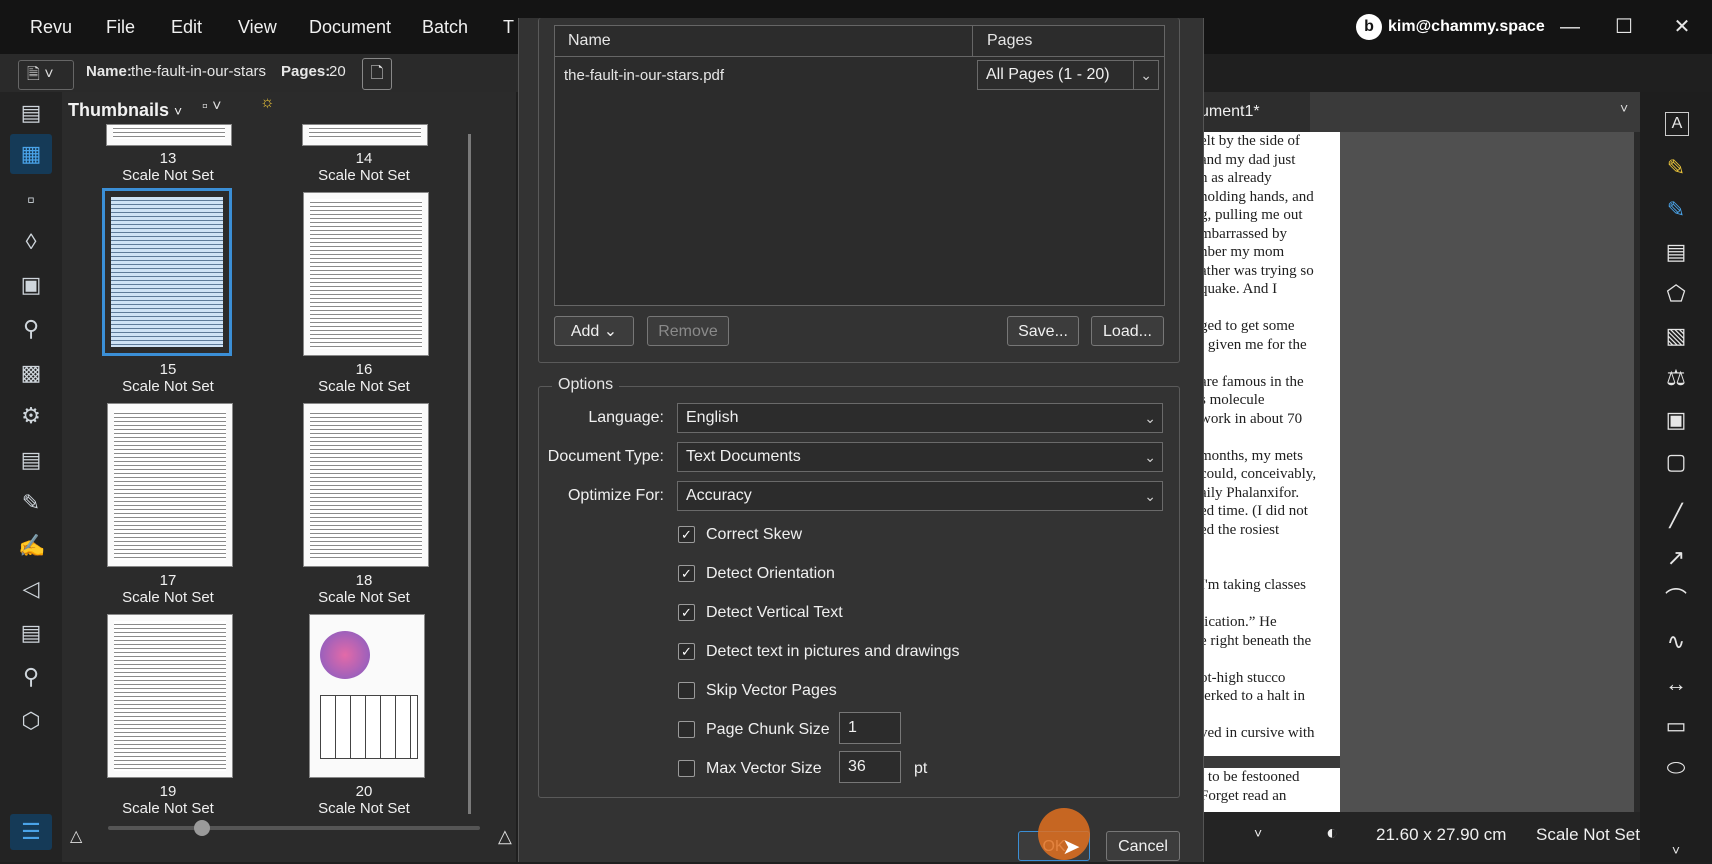 Image resolution: width=1712 pixels, height=864 pixels. I want to click on location-icon: ⚲, so click(31, 329).